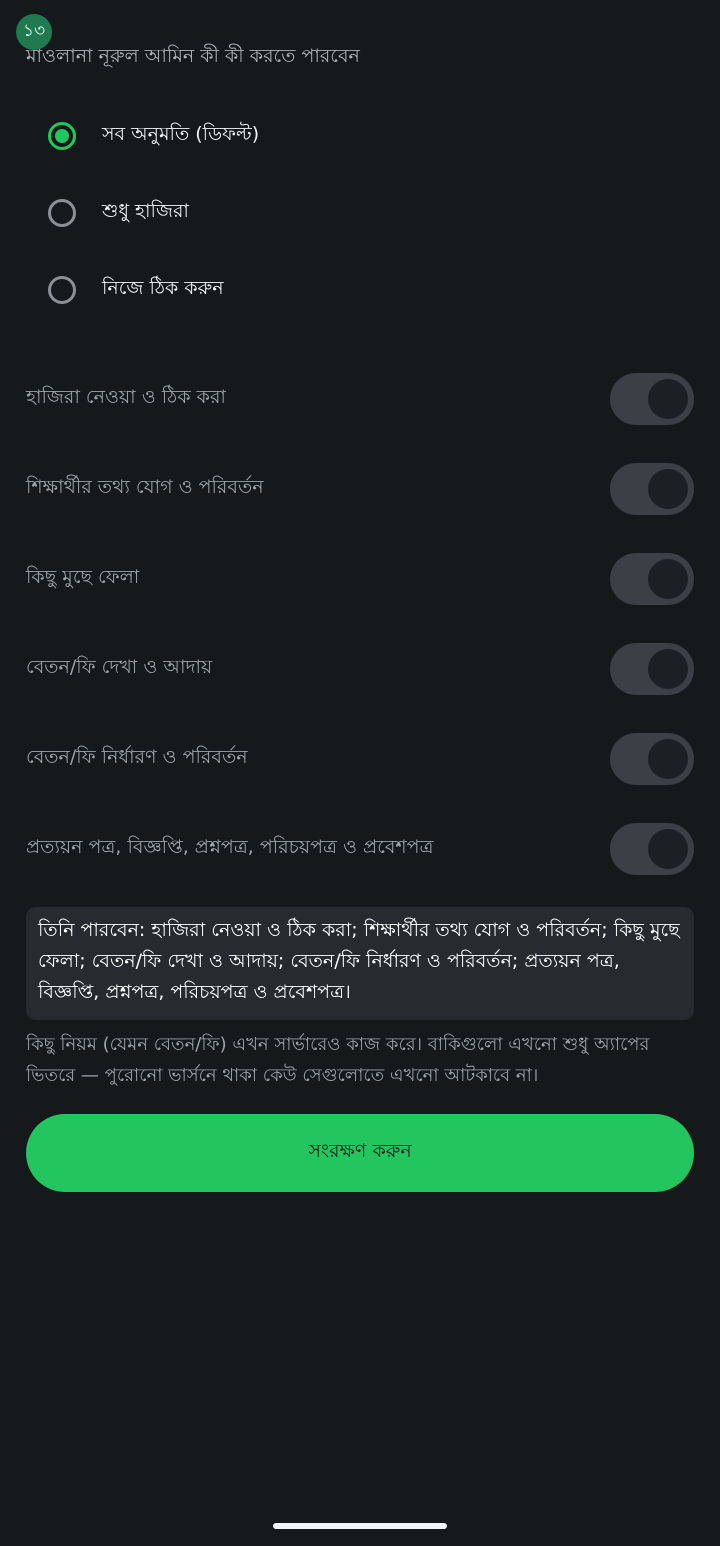 The height and width of the screenshot is (1546, 720). Describe the element at coordinates (145, 487) in the screenshot. I see `permission-label: শিক্ষার্থীর তথ্য যোগ ও পরিবর্তন` at that location.